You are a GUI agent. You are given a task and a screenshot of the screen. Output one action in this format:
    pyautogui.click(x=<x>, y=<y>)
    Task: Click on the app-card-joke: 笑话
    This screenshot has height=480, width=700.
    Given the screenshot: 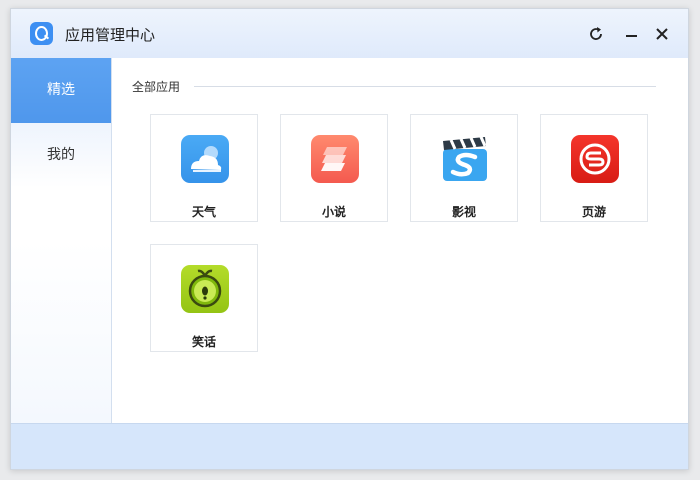 What is the action you would take?
    pyautogui.click(x=204, y=298)
    